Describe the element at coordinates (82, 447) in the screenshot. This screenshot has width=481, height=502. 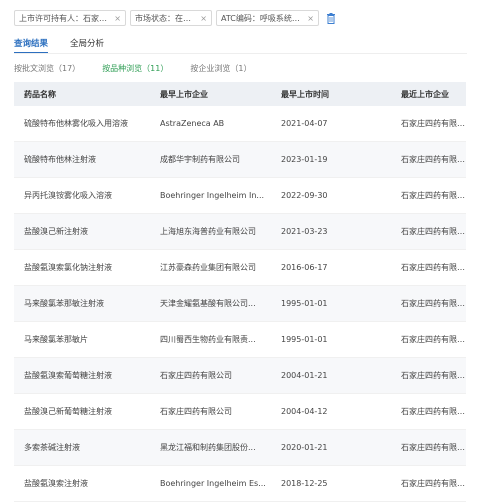
I see `cell-drug-name: 多索茶碱注射液` at that location.